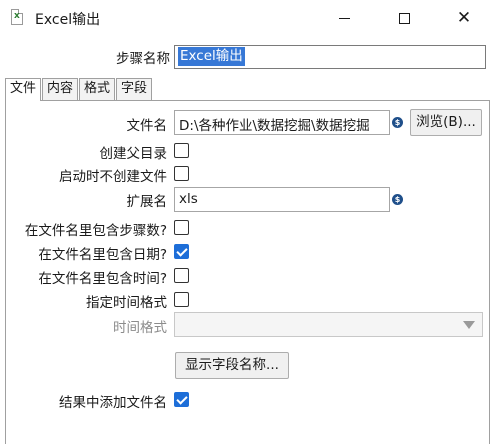 The width and height of the screenshot is (493, 444). What do you see at coordinates (140, 328) in the screenshot?
I see `time-format-label: 时间格式` at bounding box center [140, 328].